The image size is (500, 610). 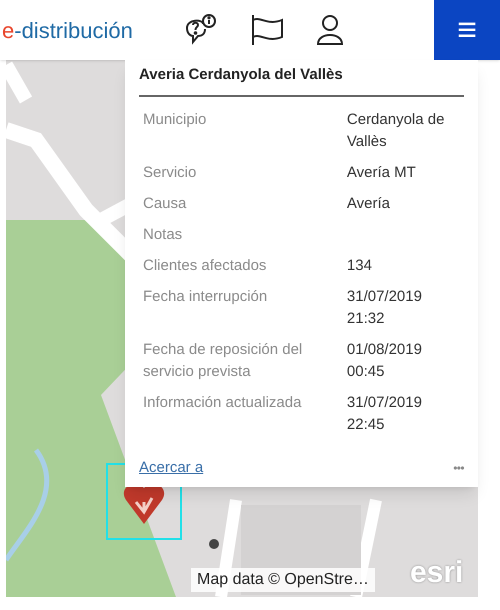 What do you see at coordinates (467, 30) in the screenshot?
I see `menu-button: ≡` at bounding box center [467, 30].